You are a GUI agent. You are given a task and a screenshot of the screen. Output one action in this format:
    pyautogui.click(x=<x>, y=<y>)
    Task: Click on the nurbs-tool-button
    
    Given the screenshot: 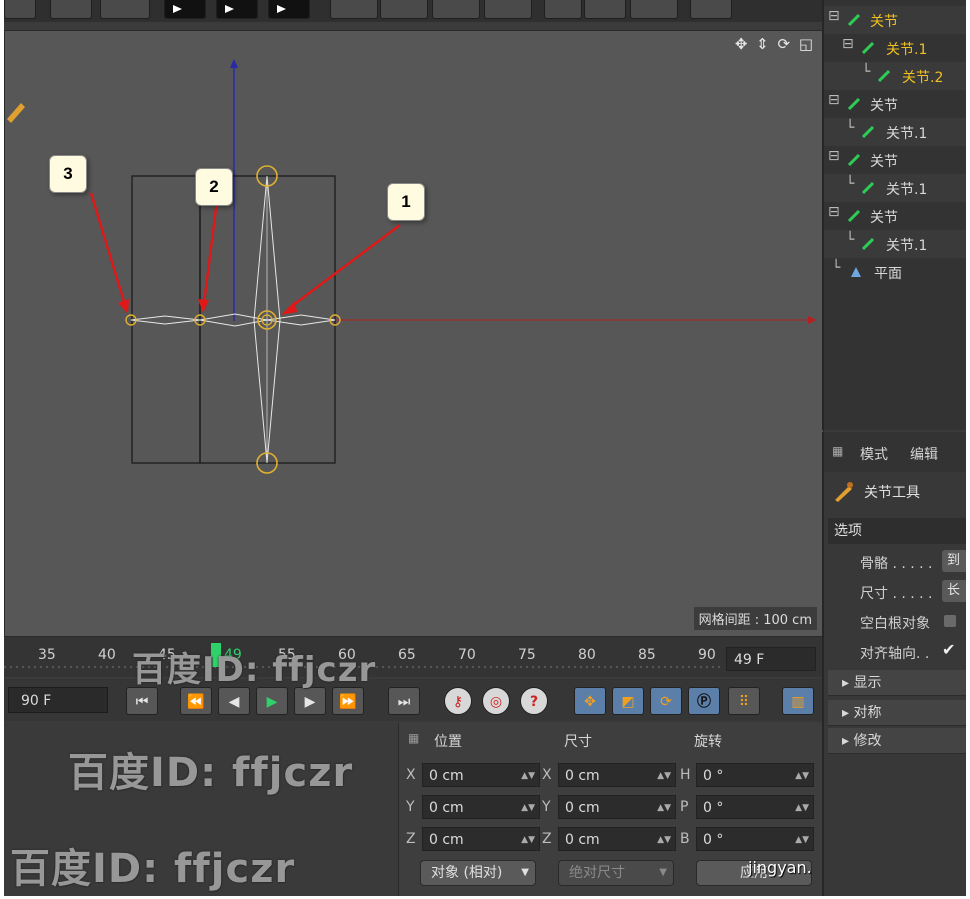 What is the action you would take?
    pyautogui.click(x=456, y=9)
    